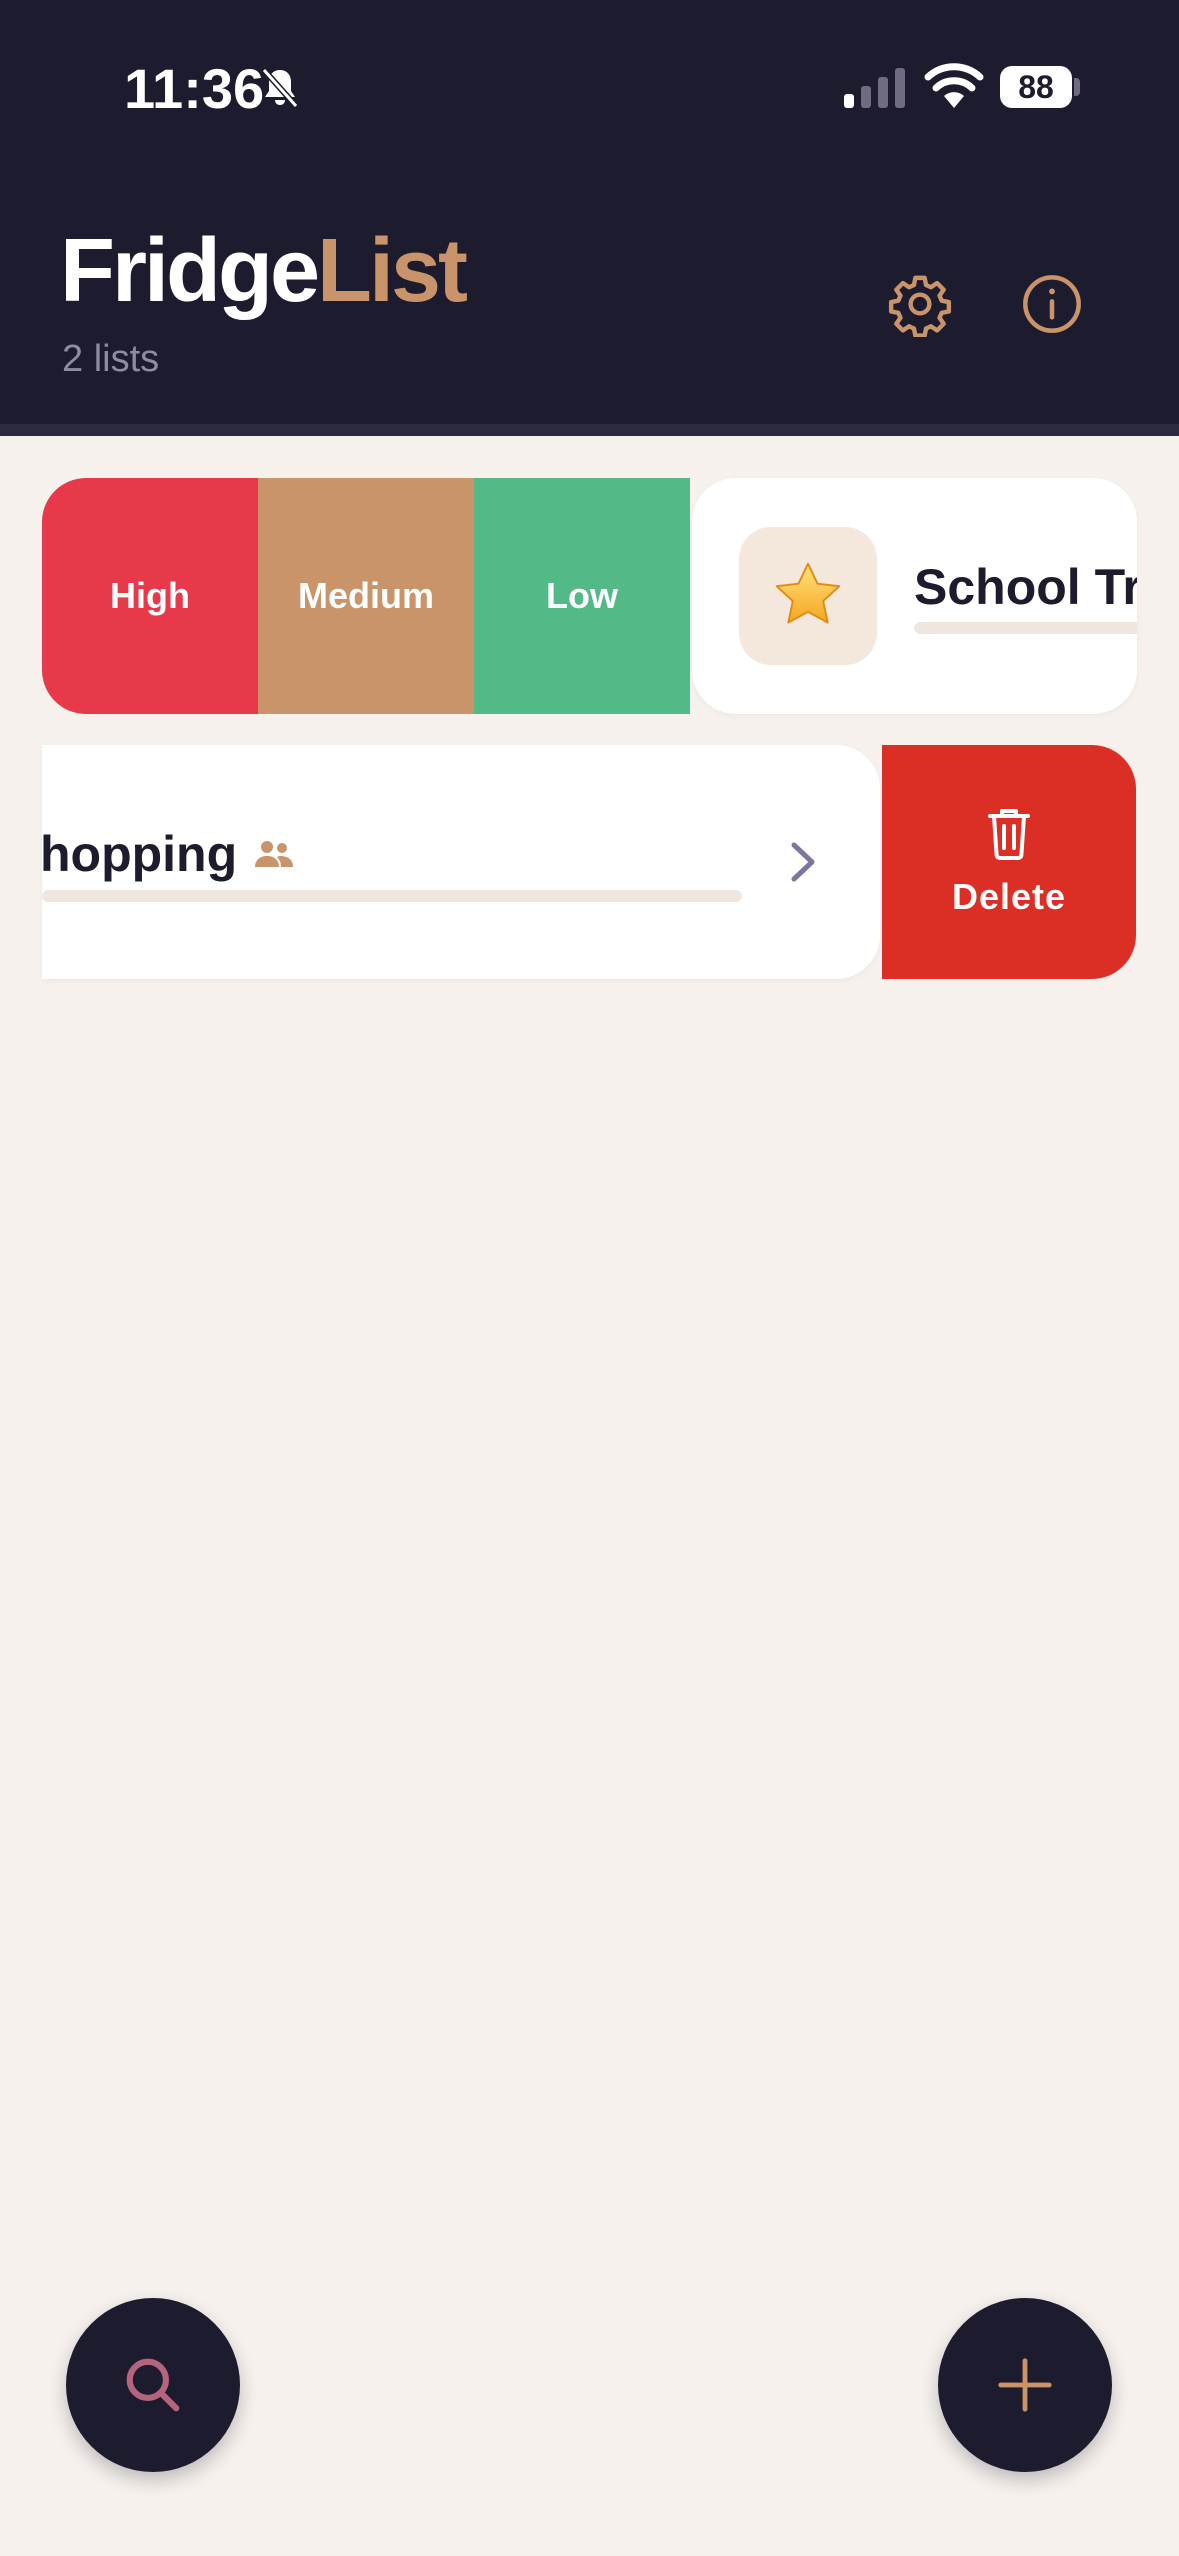 The width and height of the screenshot is (1179, 2556). I want to click on app-title-part1: Fridge, so click(190, 271).